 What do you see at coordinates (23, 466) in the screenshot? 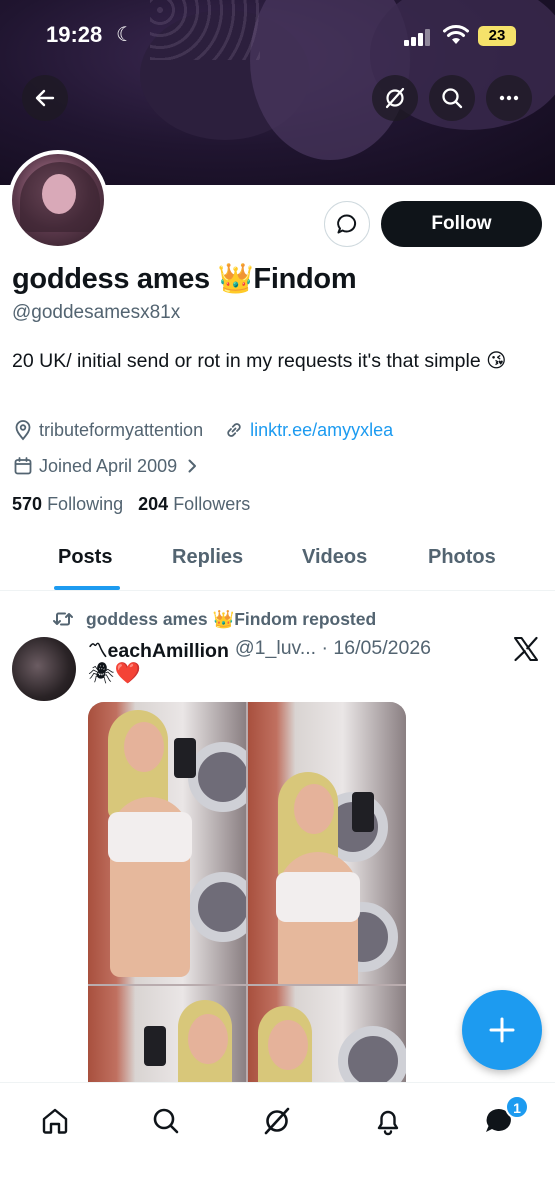
I see `calendar-icon` at bounding box center [23, 466].